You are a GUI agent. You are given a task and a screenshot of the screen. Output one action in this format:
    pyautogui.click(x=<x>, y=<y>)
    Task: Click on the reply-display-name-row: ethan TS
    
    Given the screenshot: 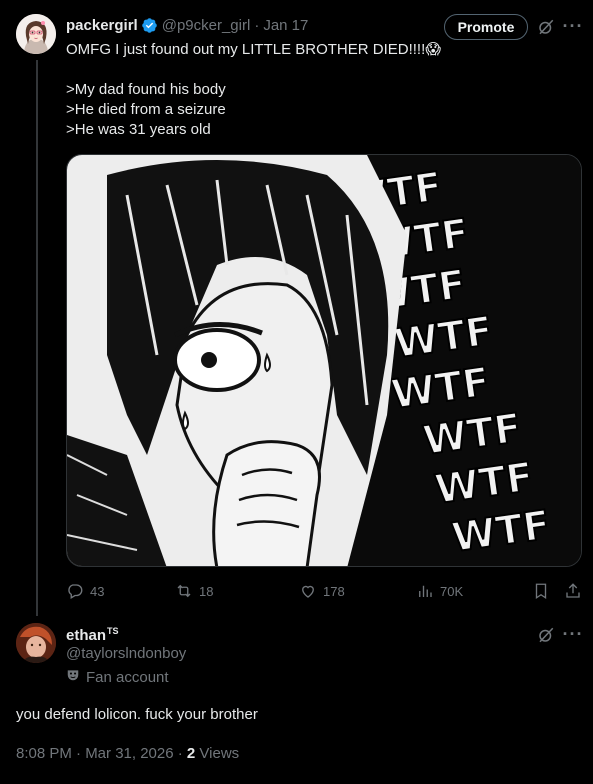 What is the action you would take?
    pyautogui.click(x=92, y=635)
    